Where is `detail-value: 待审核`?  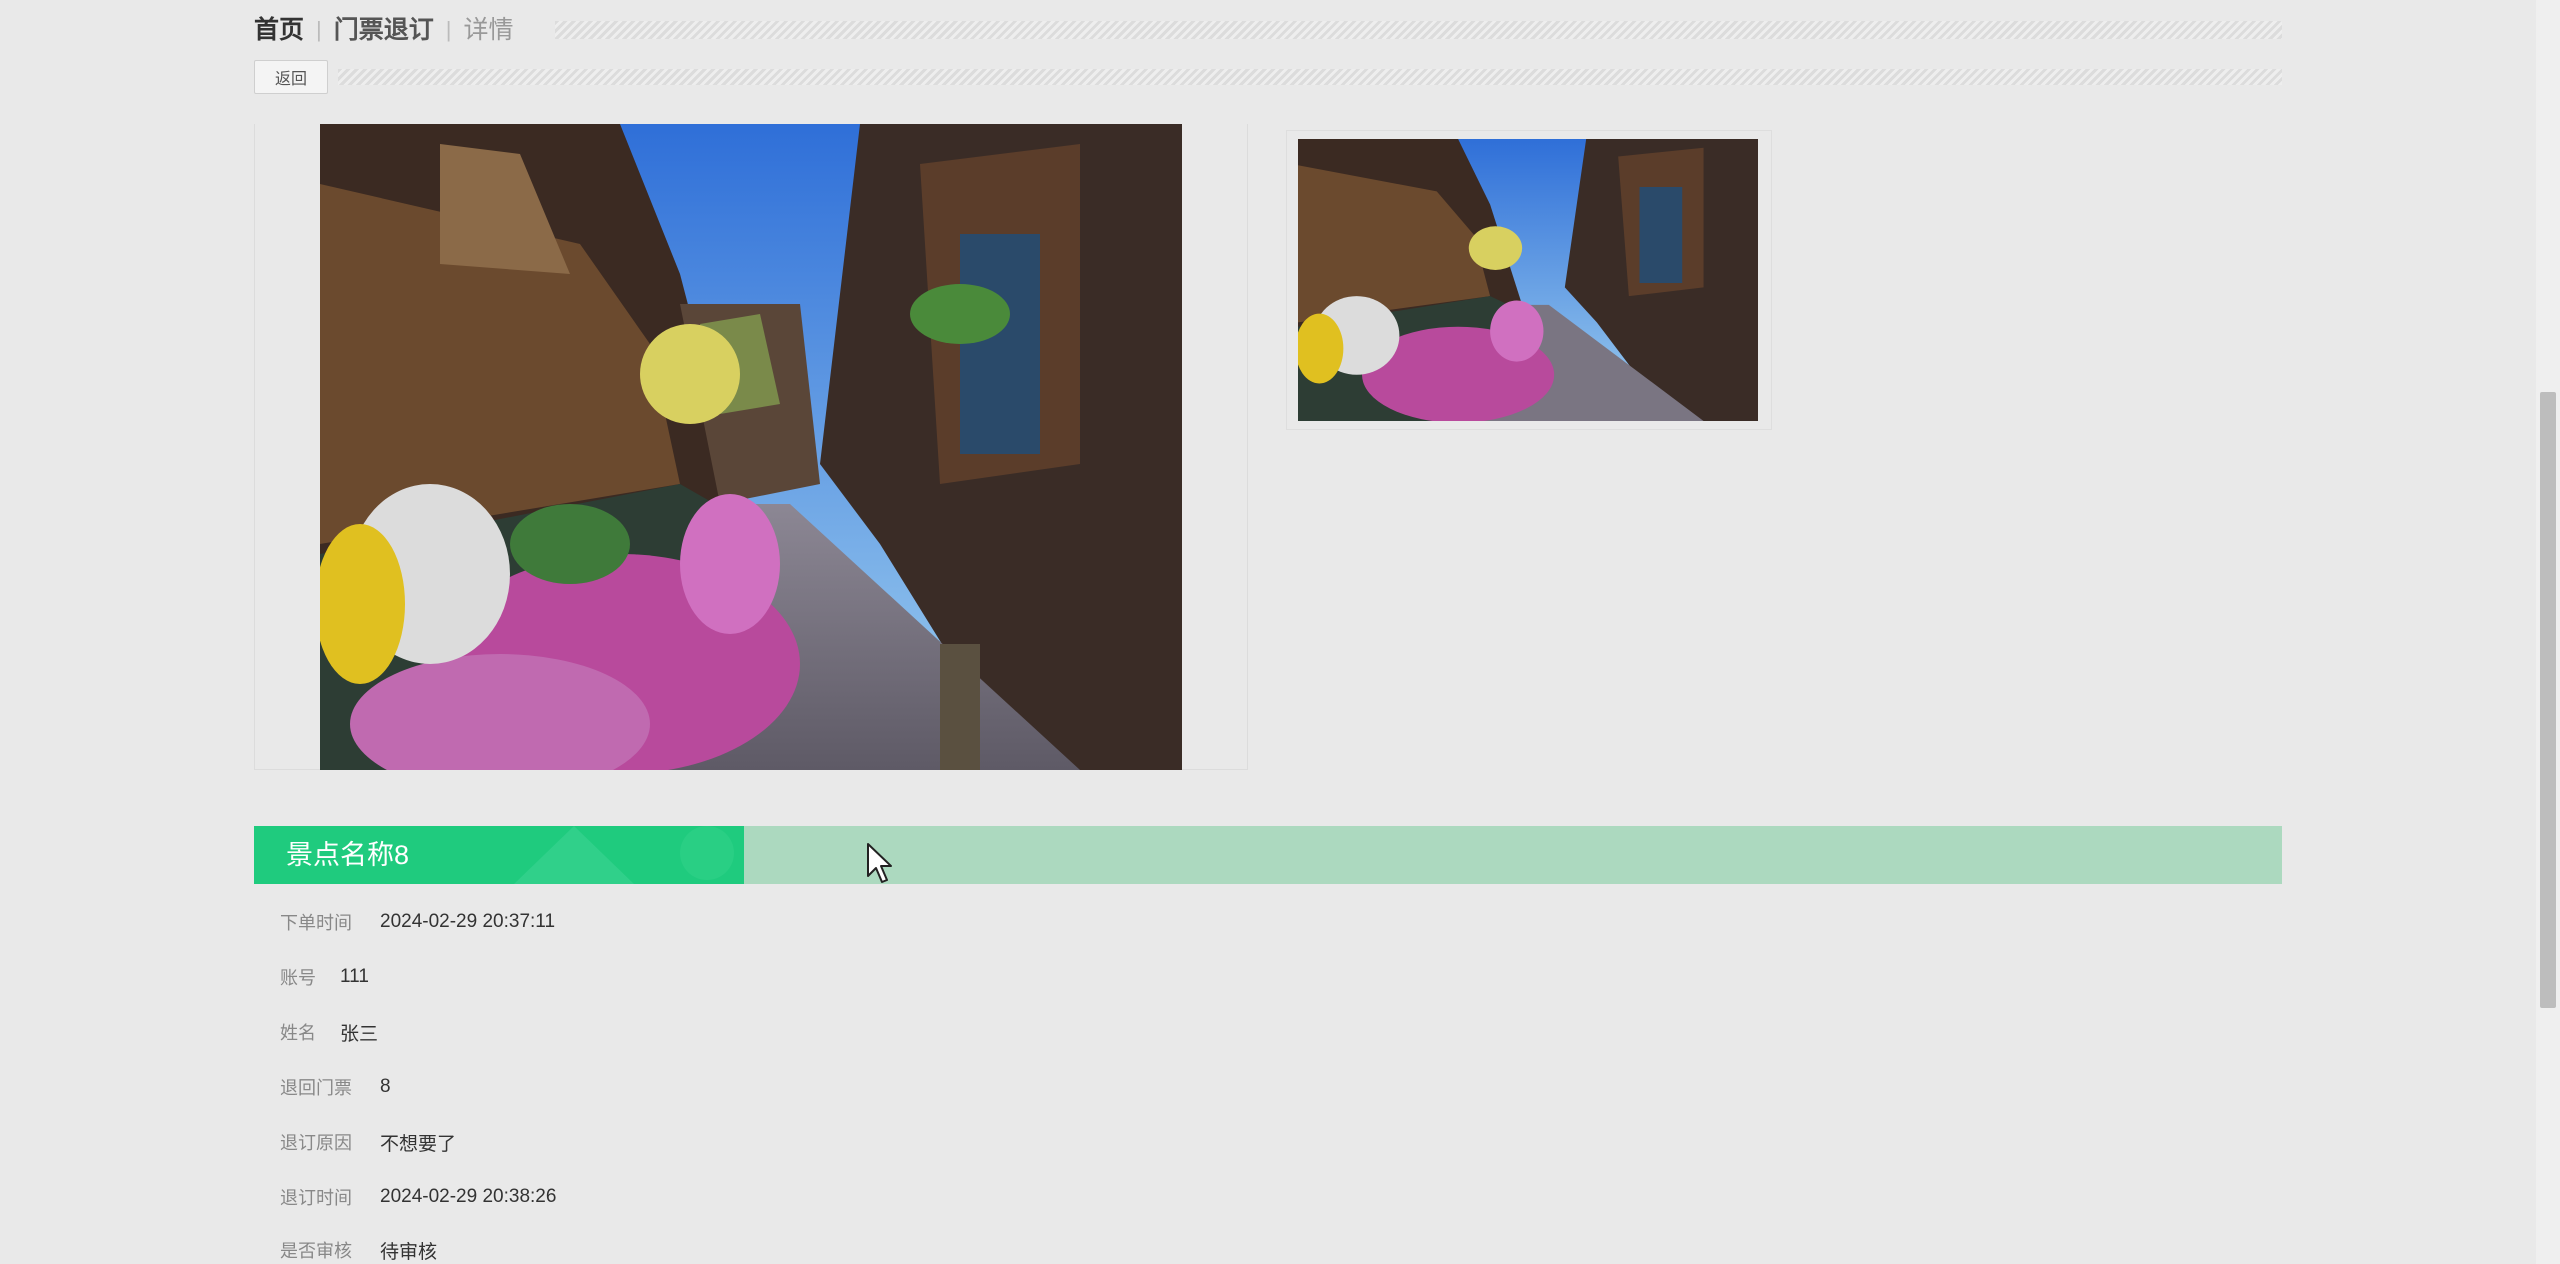
detail-value: 待审核 is located at coordinates (409, 1252).